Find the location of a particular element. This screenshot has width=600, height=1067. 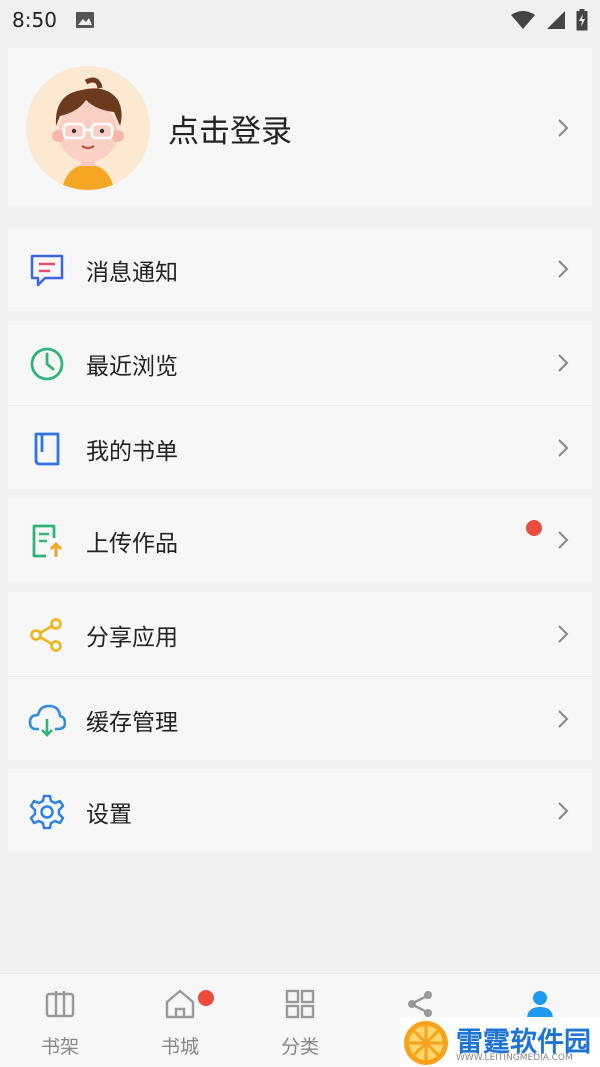

menu-item-recent: 最近浏览 is located at coordinates (300, 363).